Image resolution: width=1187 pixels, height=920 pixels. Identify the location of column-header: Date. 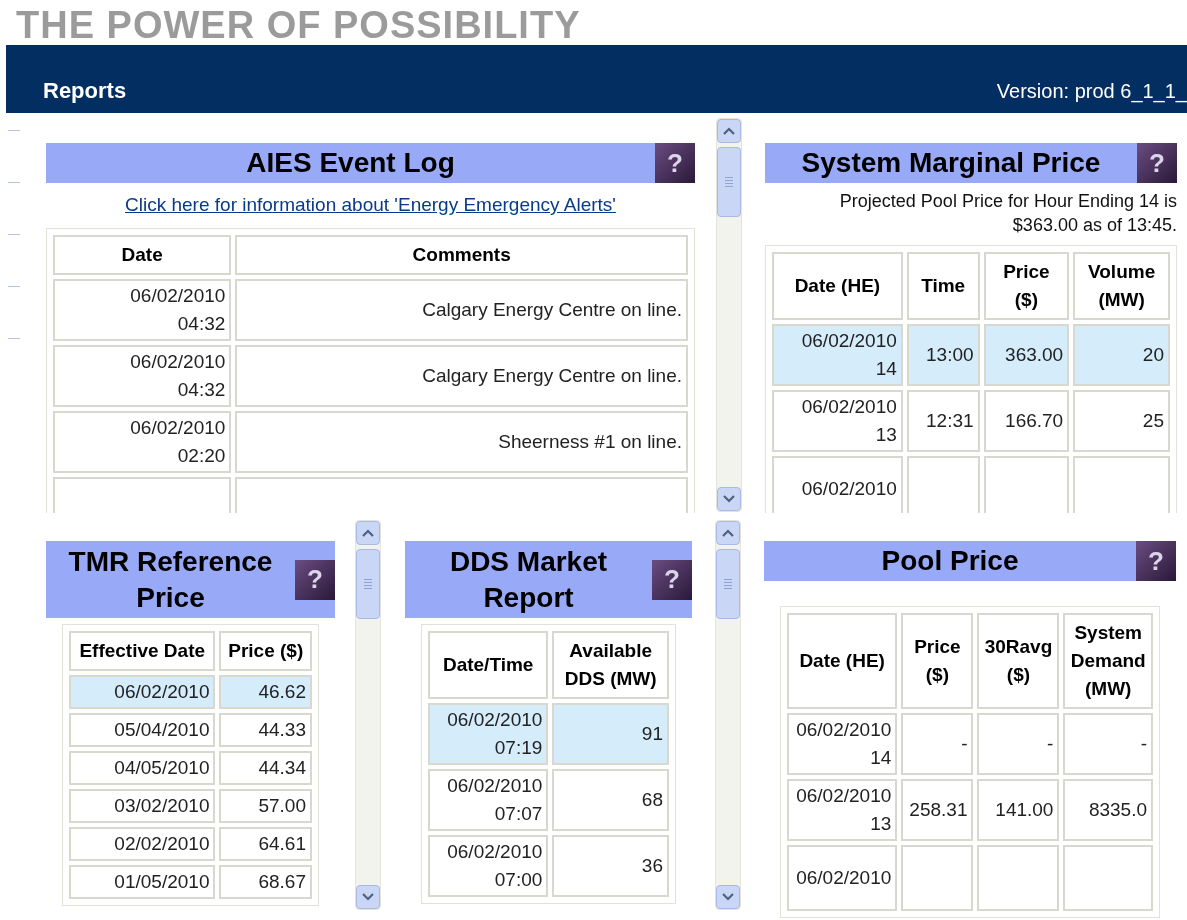
(142, 254).